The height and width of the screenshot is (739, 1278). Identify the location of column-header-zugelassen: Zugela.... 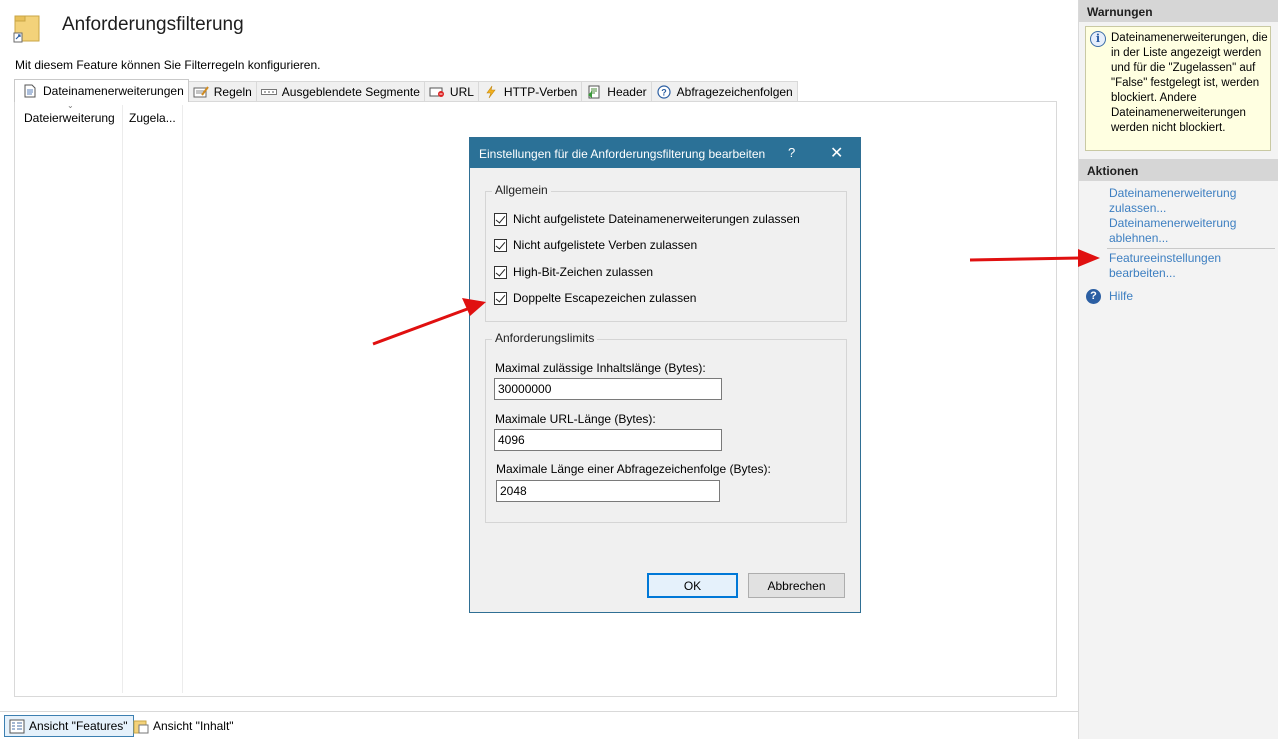
(152, 118).